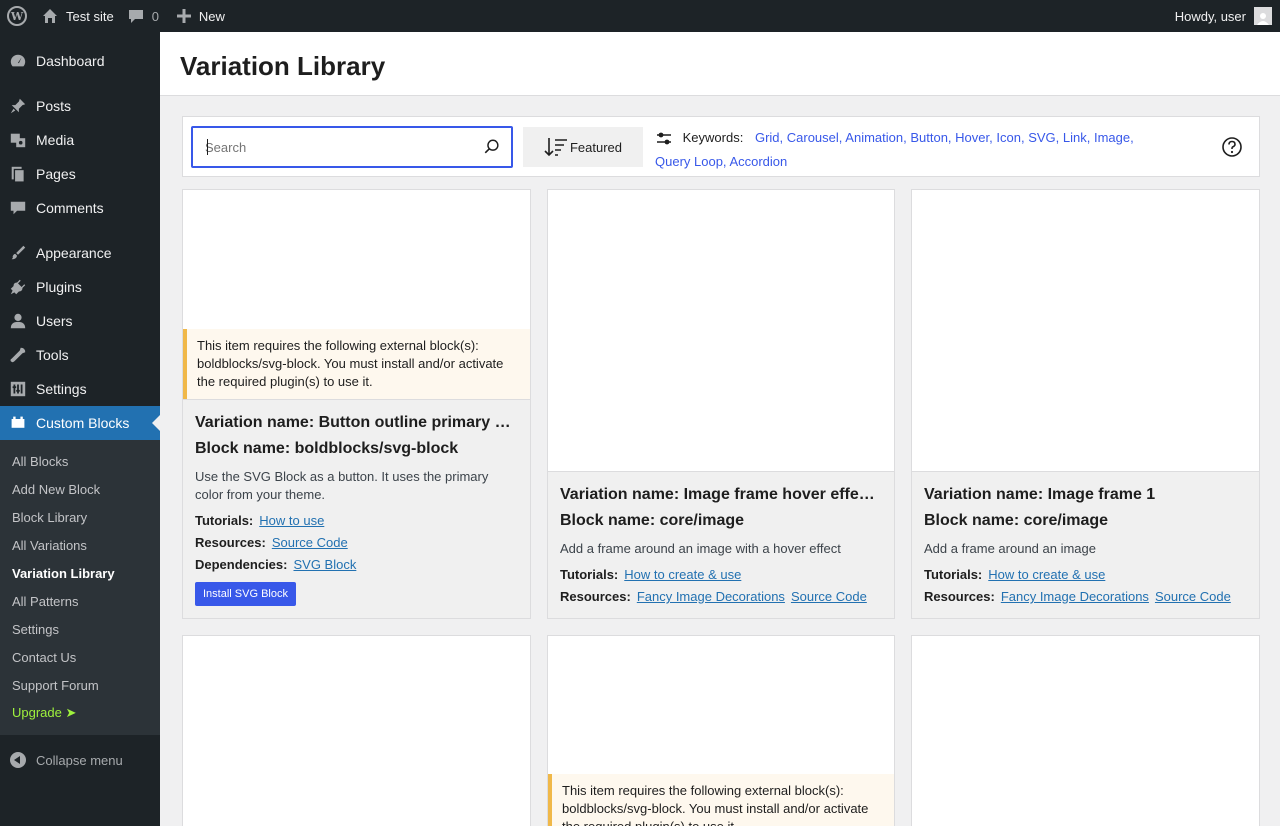  I want to click on keyword-link: Hover,, so click(974, 137).